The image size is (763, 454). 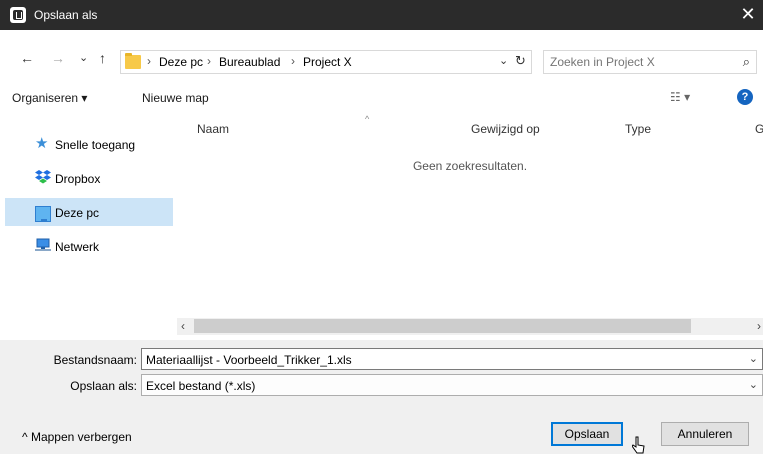 I want to click on sidebar-item-dropbox: Dropbox, so click(x=89, y=178).